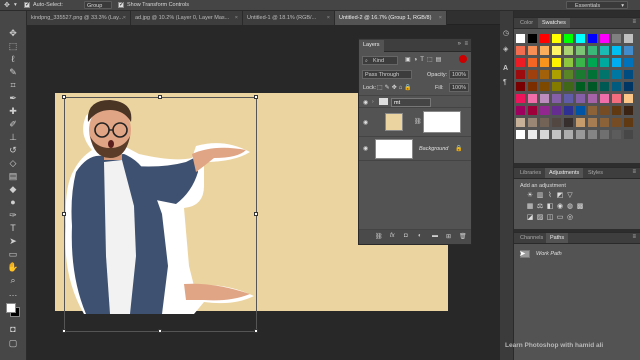 The image size is (640, 360). I want to click on character-icon: A, so click(505, 68).